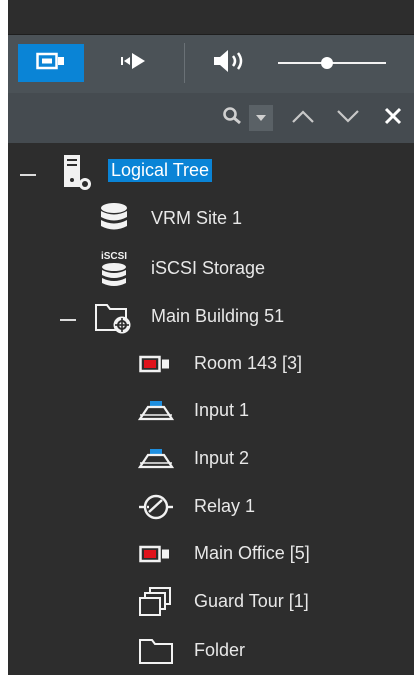  What do you see at coordinates (248, 363) in the screenshot?
I see `tree-item-label: Room 143 [3]` at bounding box center [248, 363].